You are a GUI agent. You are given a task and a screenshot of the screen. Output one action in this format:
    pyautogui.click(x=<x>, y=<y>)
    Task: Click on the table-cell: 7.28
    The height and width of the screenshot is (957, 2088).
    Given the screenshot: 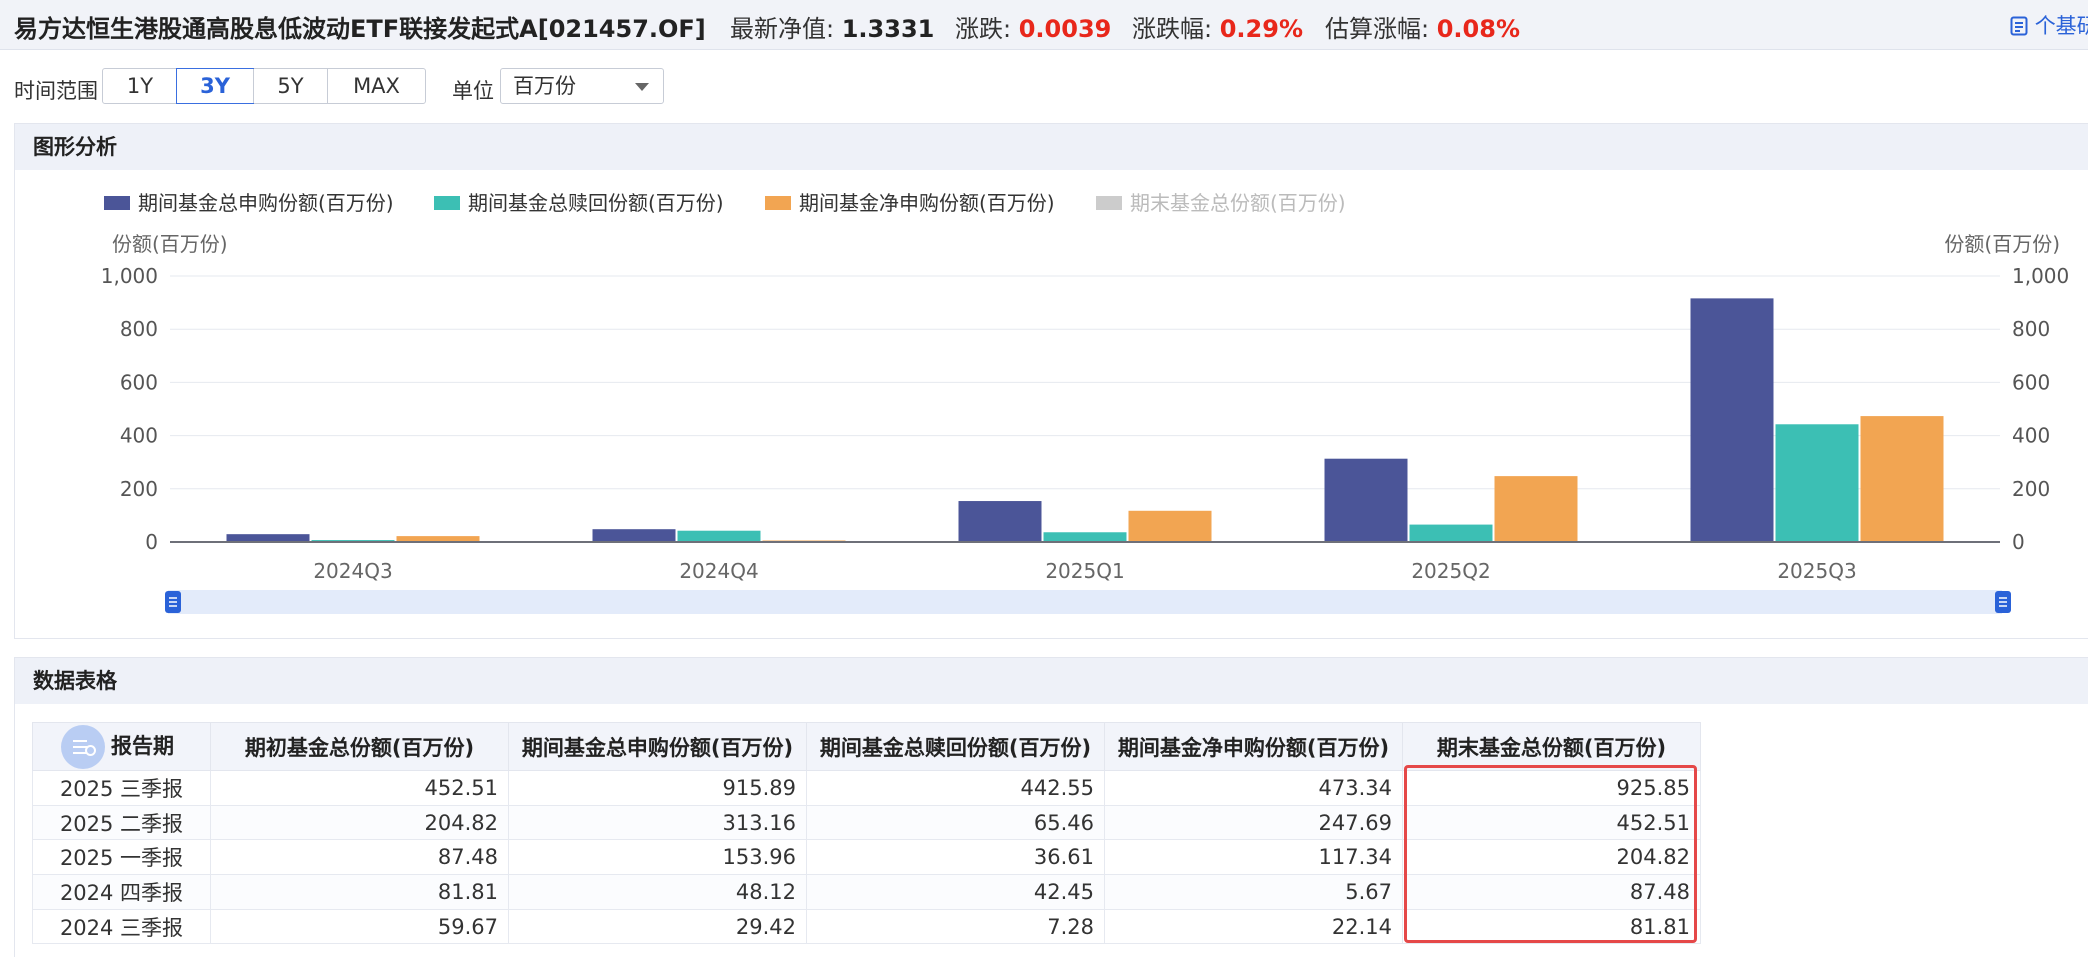 What is the action you would take?
    pyautogui.click(x=955, y=926)
    